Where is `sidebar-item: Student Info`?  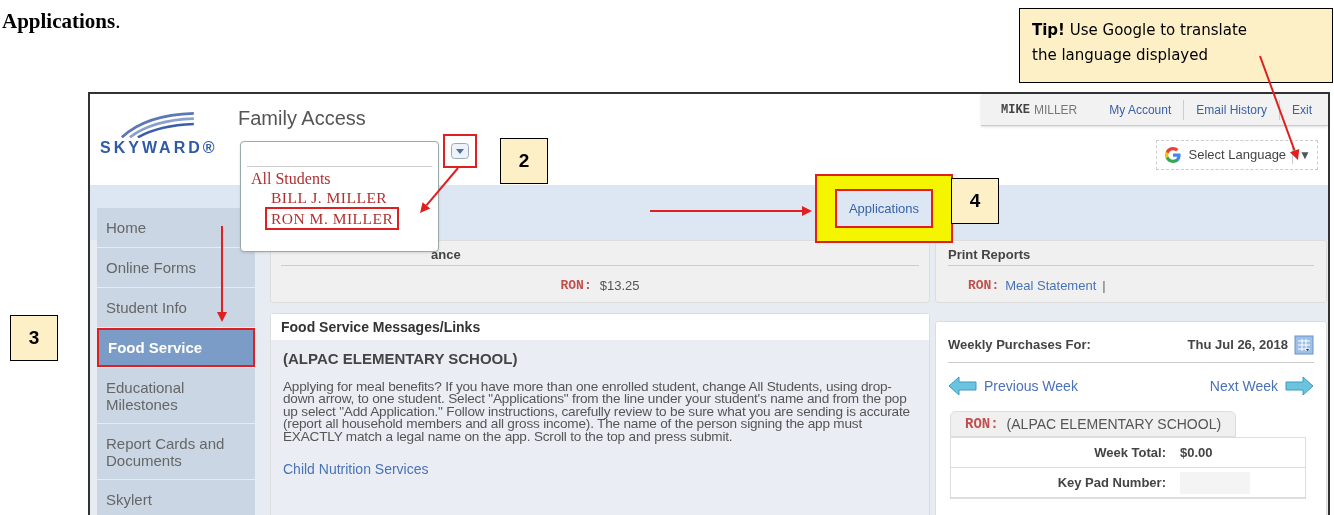 sidebar-item: Student Info is located at coordinates (176, 307).